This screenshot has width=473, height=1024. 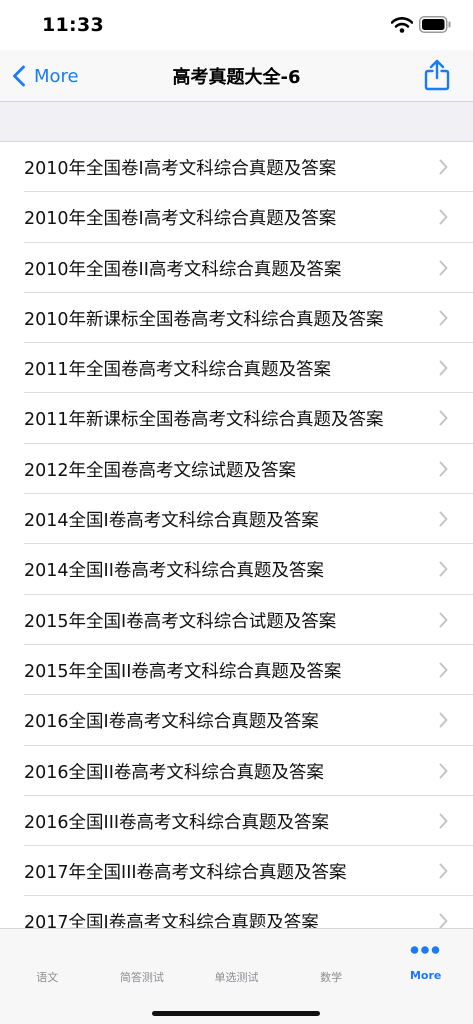 I want to click on tab-math: 数学, so click(x=331, y=964).